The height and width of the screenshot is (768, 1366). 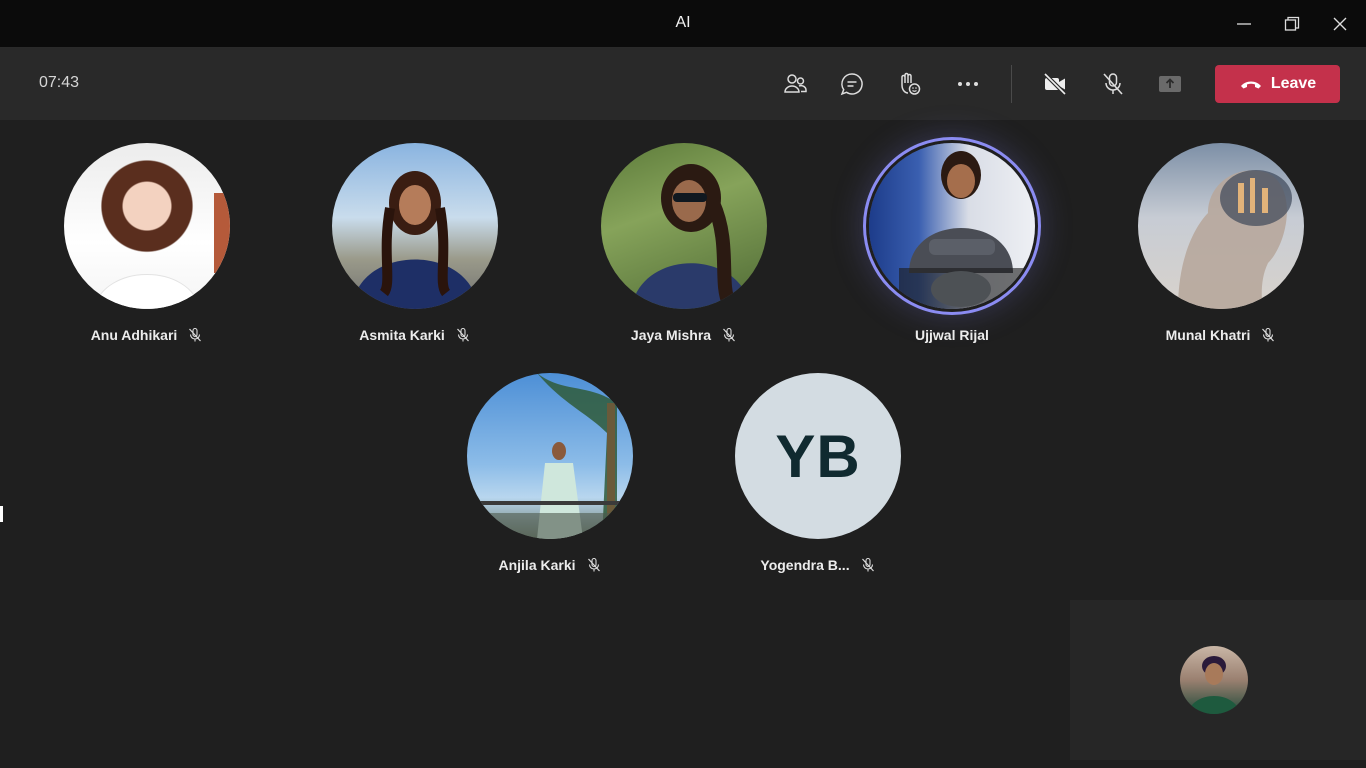 I want to click on participant-name: Anjila Karki, so click(x=537, y=565).